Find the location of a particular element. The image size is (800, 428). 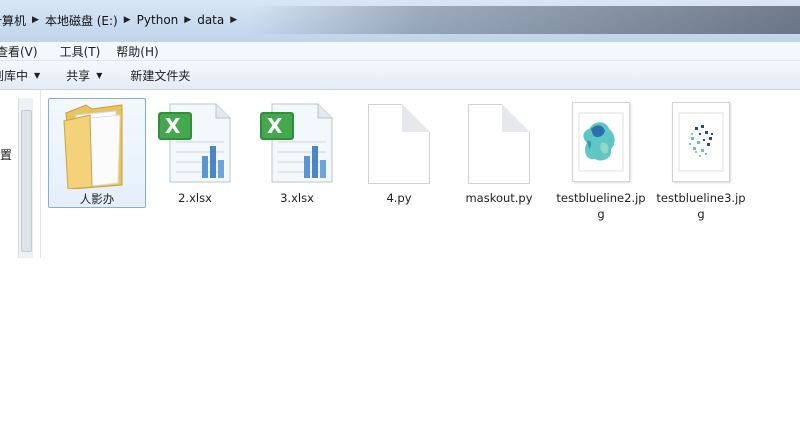

command-bar: 包含到库中 ▼ 共享 ▼ 新建文件夹 is located at coordinates (400, 75).